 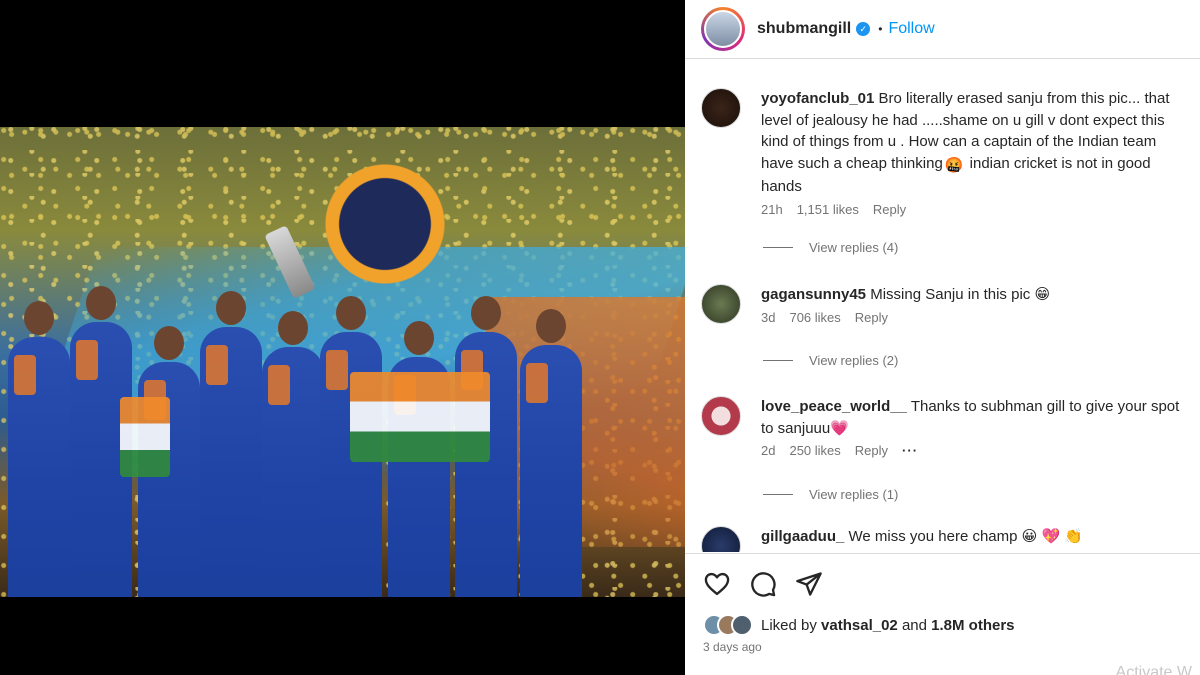 I want to click on view-replies-label: View replies (4), so click(x=854, y=247).